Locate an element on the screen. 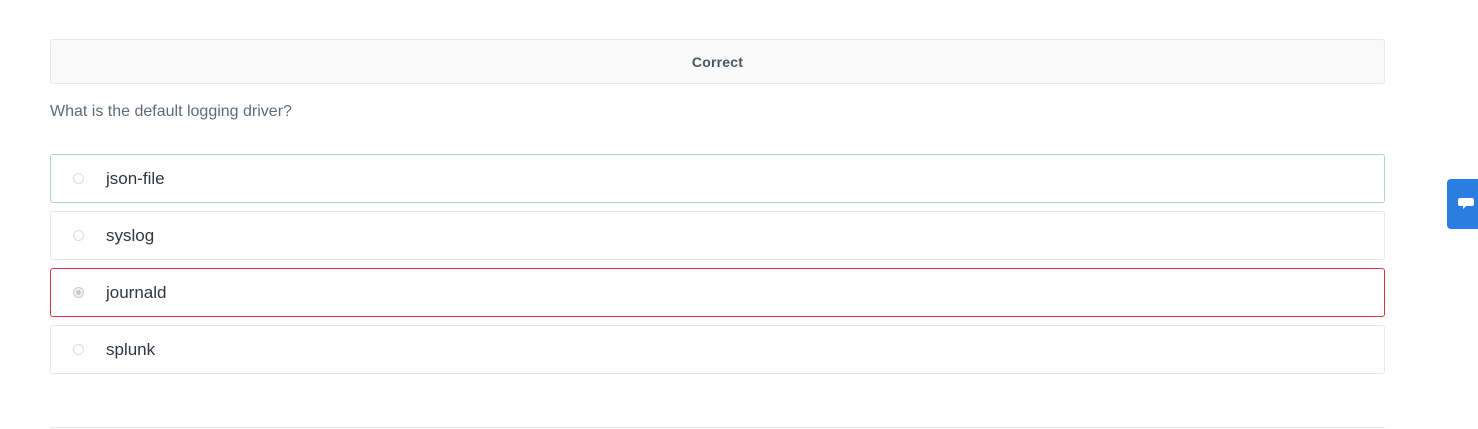  answer-option-label: syslog is located at coordinates (130, 235).